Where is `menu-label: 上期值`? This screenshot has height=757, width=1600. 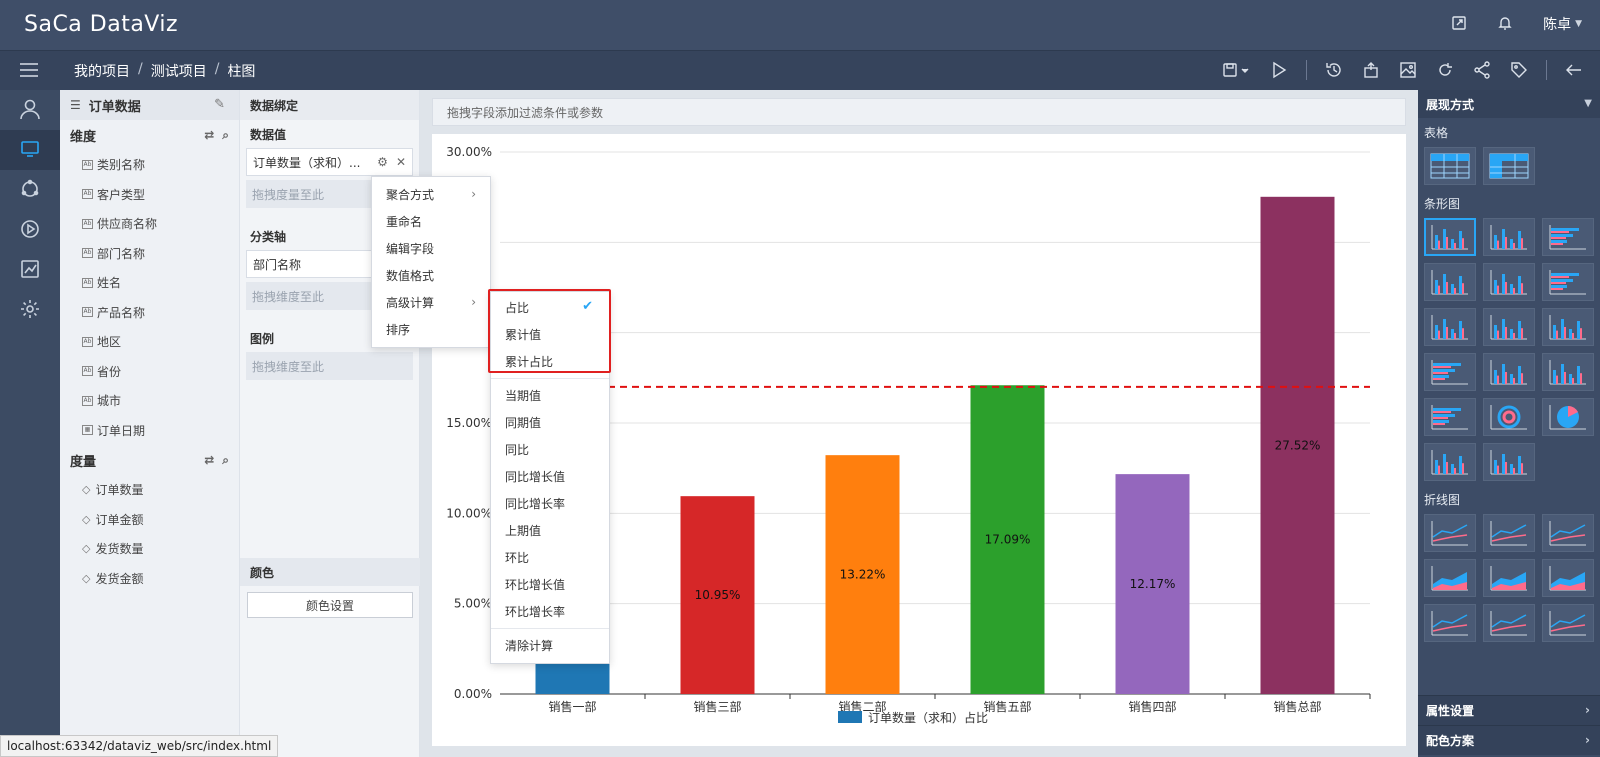
menu-label: 上期值 is located at coordinates (523, 531).